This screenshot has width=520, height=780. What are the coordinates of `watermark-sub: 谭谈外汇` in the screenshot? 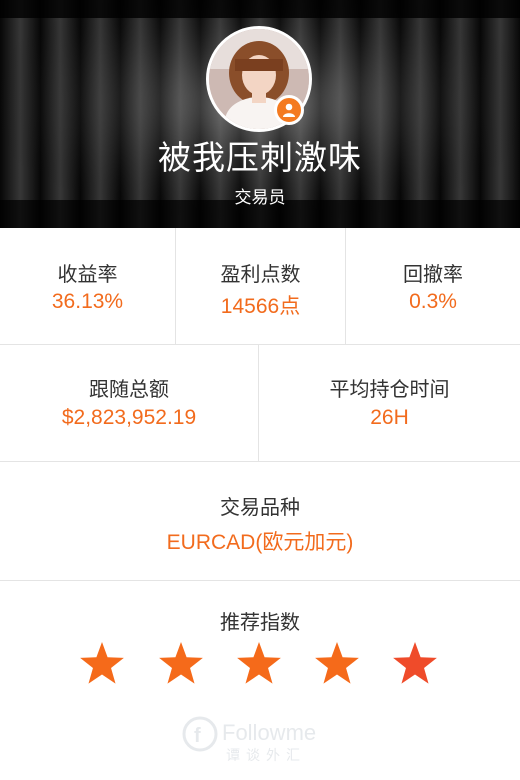 It's located at (266, 756).